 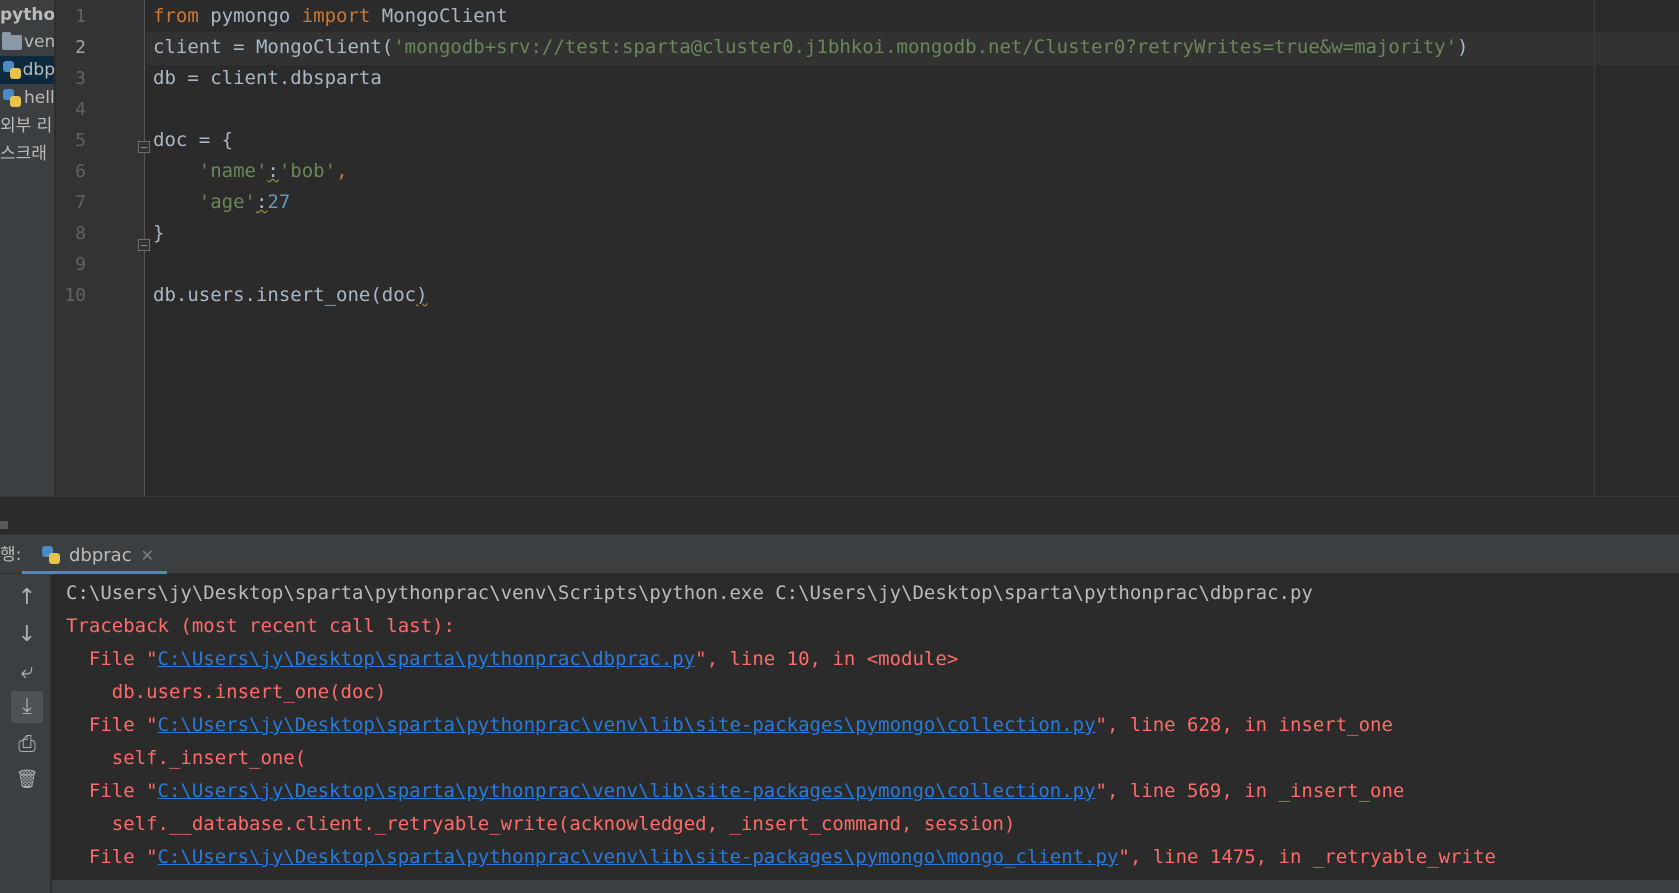 I want to click on project-root-item: python, so click(x=27, y=15).